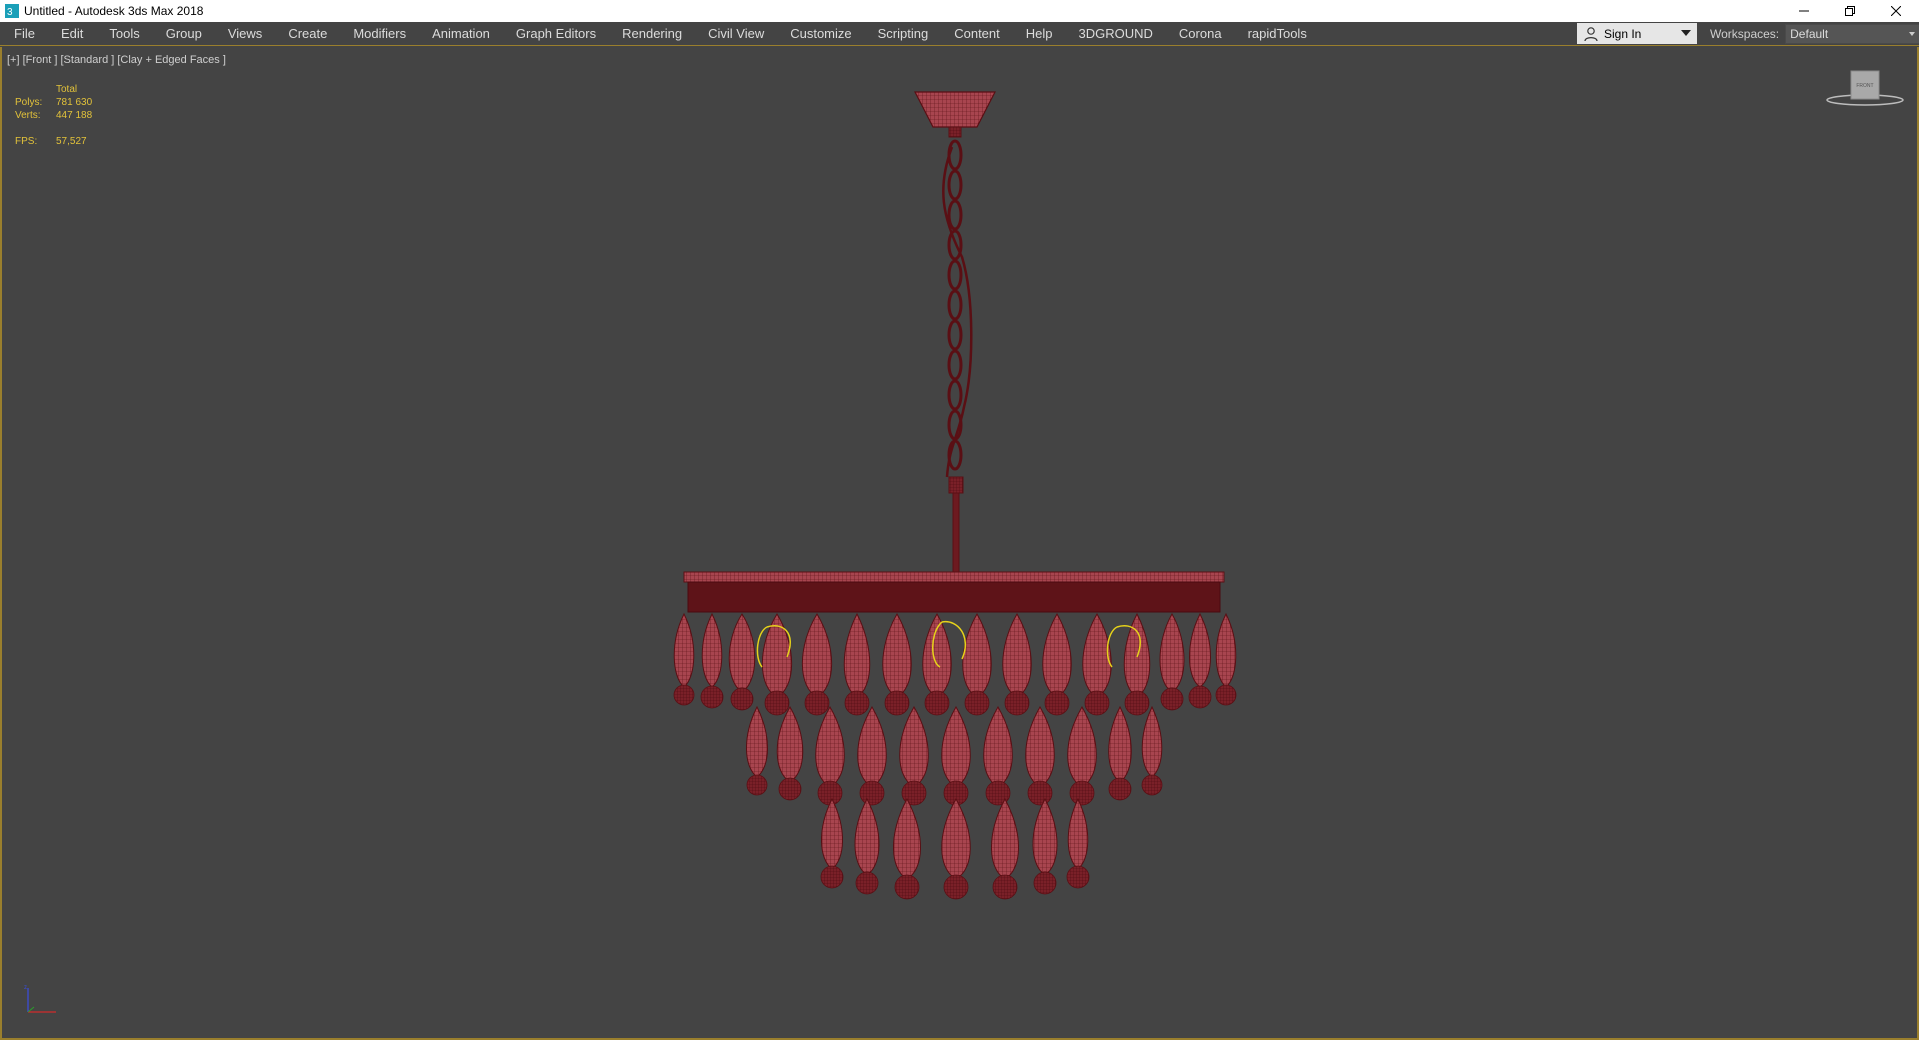 The image size is (1919, 1040). What do you see at coordinates (954, 577) in the screenshot?
I see `frame-top-ring` at bounding box center [954, 577].